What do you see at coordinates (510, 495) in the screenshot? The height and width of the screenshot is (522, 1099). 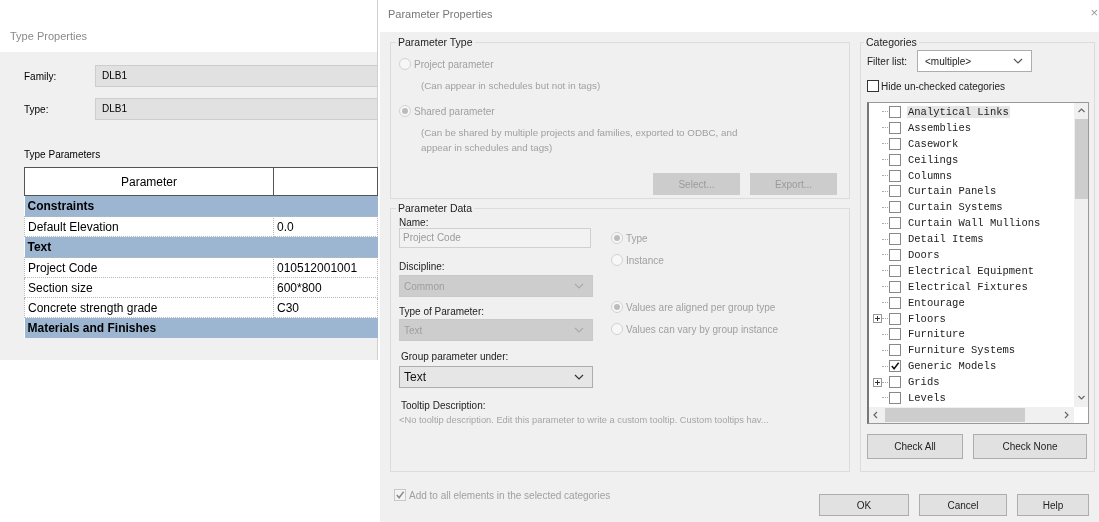 I see `checkbox-label: Add to all elements in the selected categories` at bounding box center [510, 495].